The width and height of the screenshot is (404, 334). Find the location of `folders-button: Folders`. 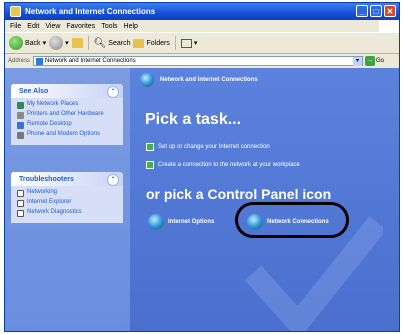

folders-button: Folders is located at coordinates (151, 43).